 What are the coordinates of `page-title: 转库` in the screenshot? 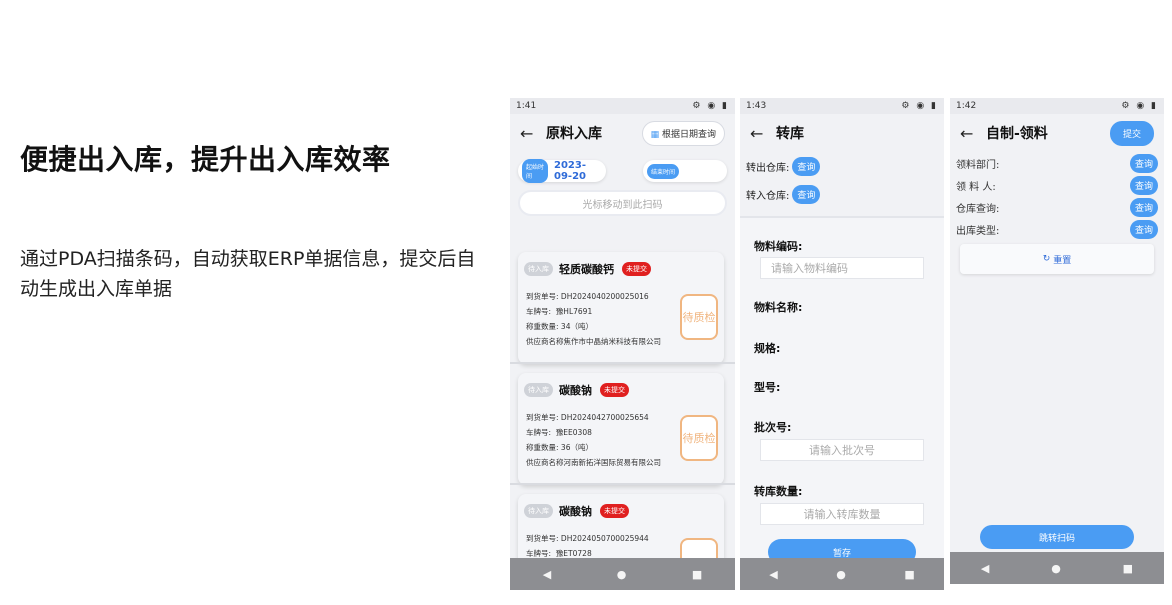 It's located at (790, 134).